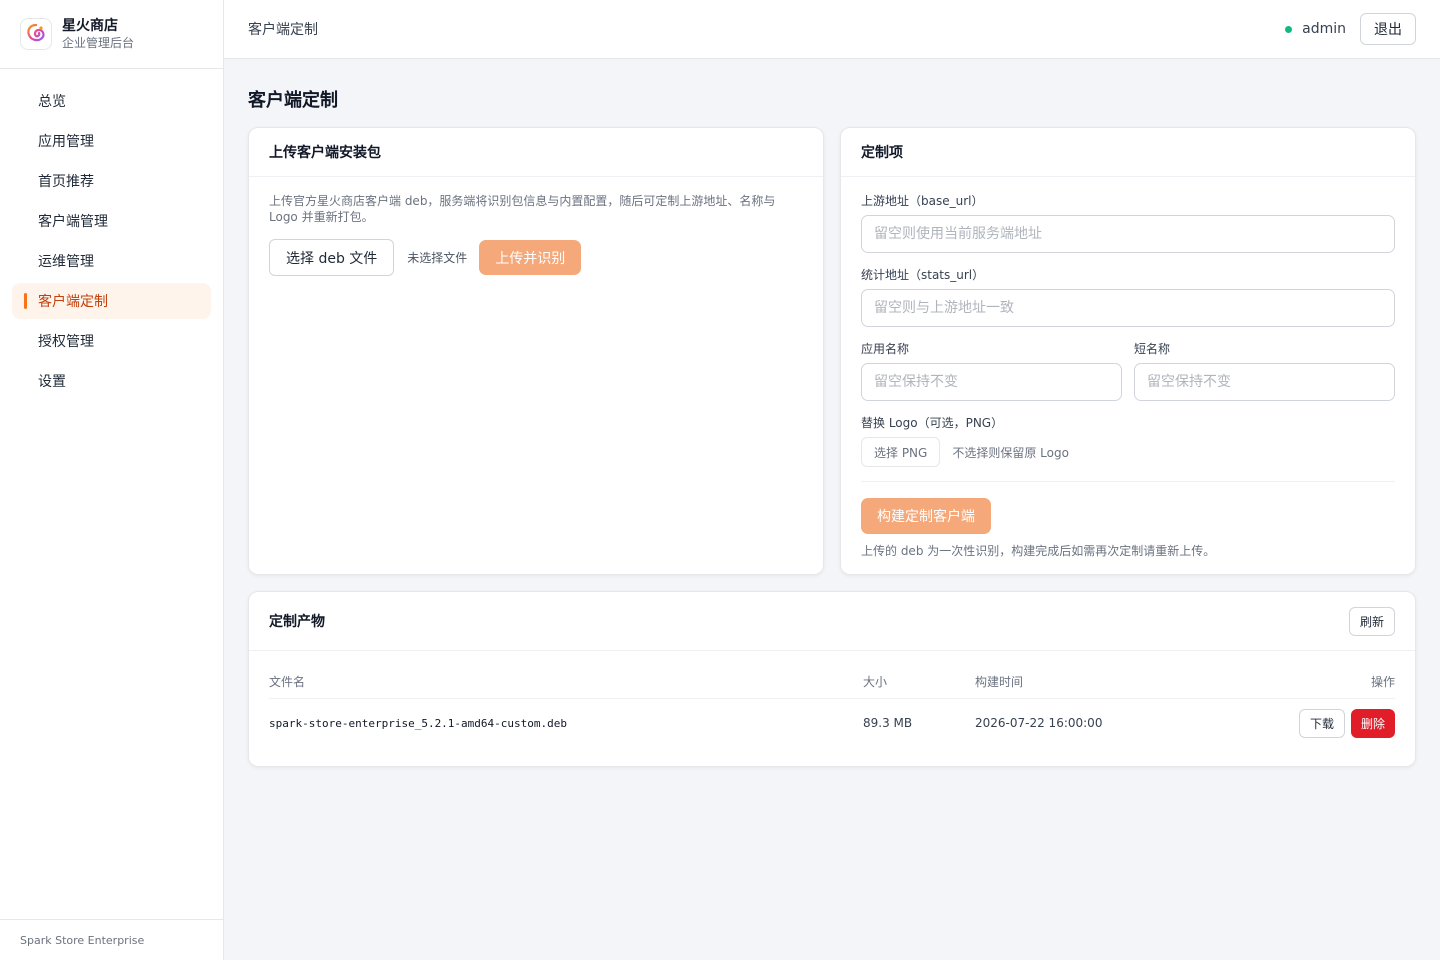 This screenshot has width=1440, height=960. I want to click on brand-title: 星火商店, so click(90, 26).